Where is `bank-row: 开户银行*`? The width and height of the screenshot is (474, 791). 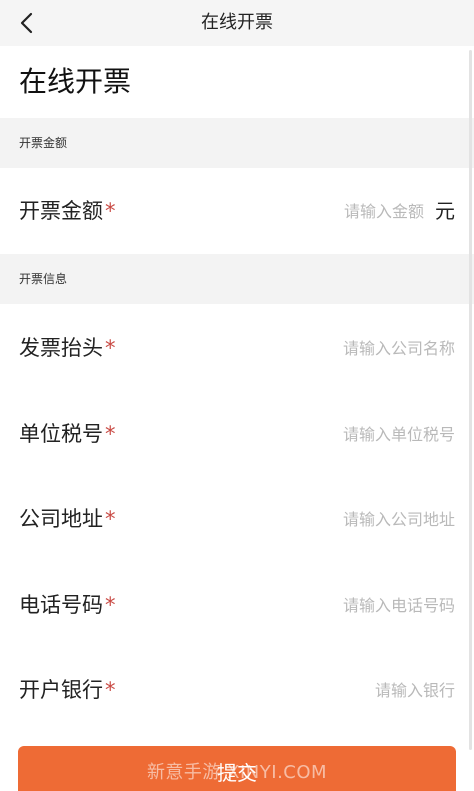 bank-row: 开户银行* is located at coordinates (237, 690).